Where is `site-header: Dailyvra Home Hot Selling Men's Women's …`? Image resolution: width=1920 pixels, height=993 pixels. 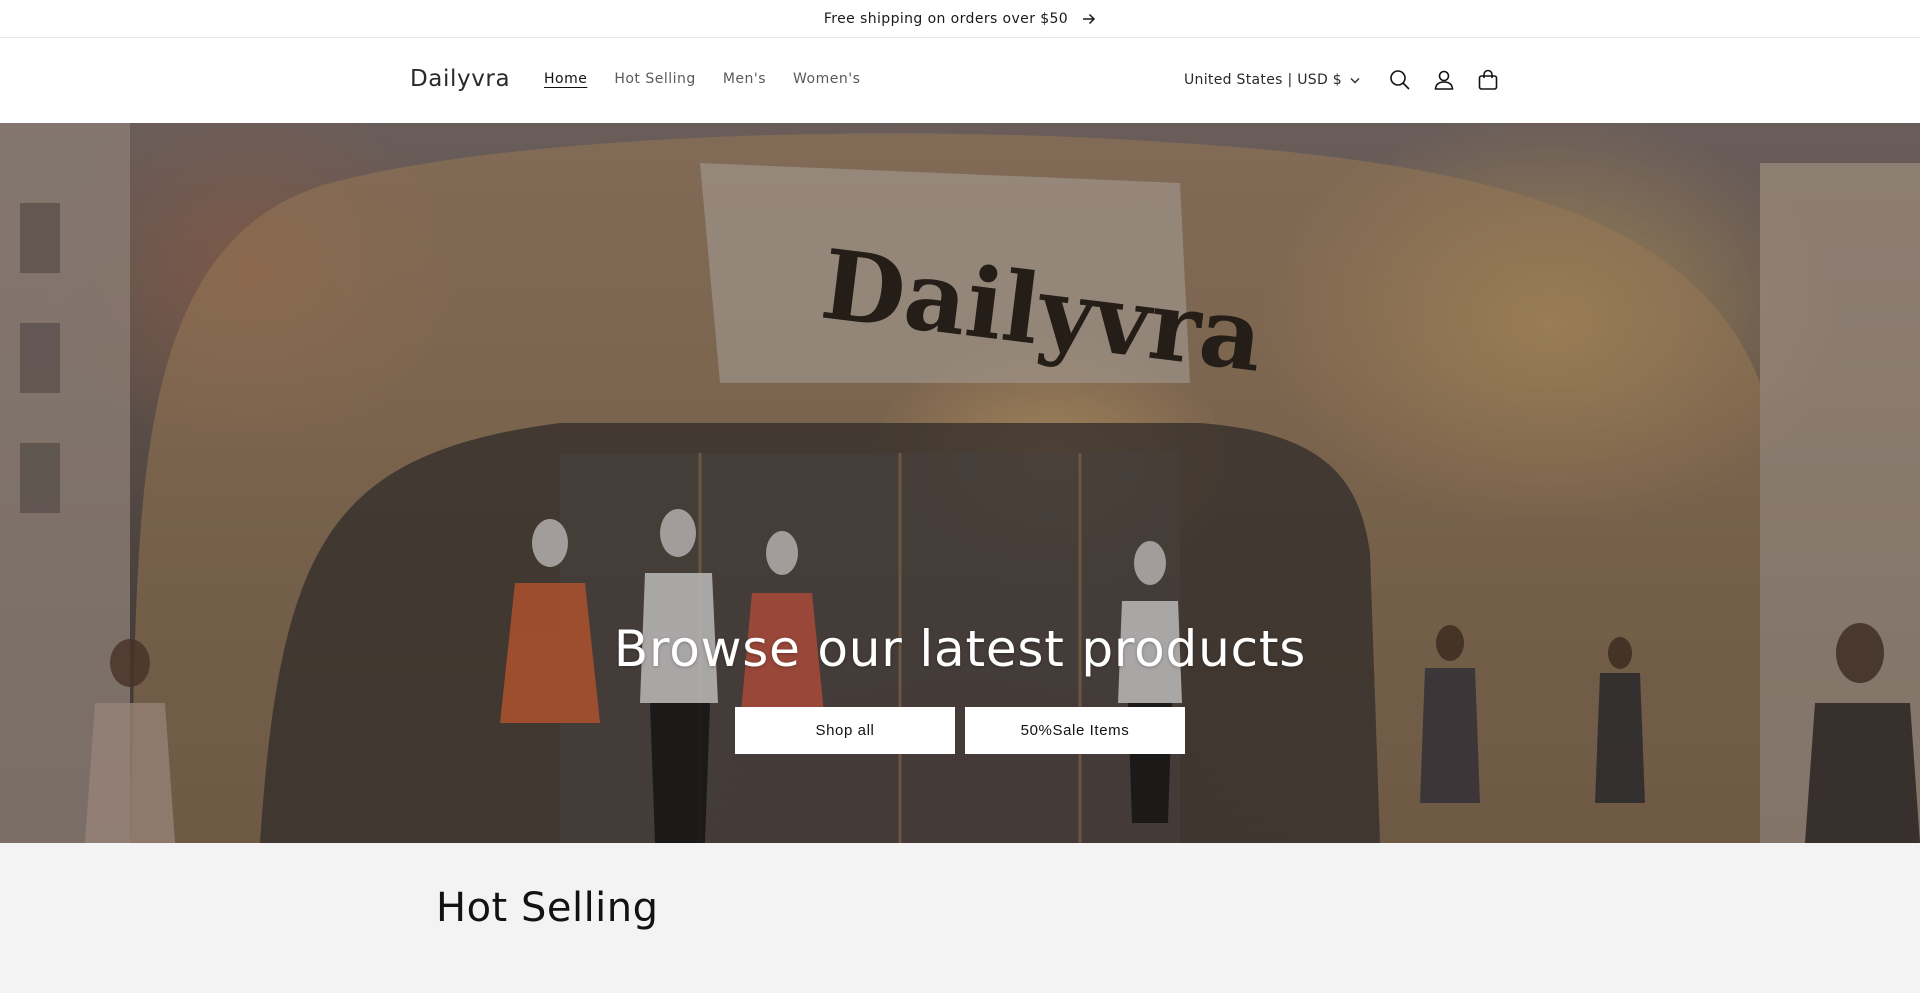 site-header: Dailyvra Home Hot Selling Men's Women's … is located at coordinates (960, 80).